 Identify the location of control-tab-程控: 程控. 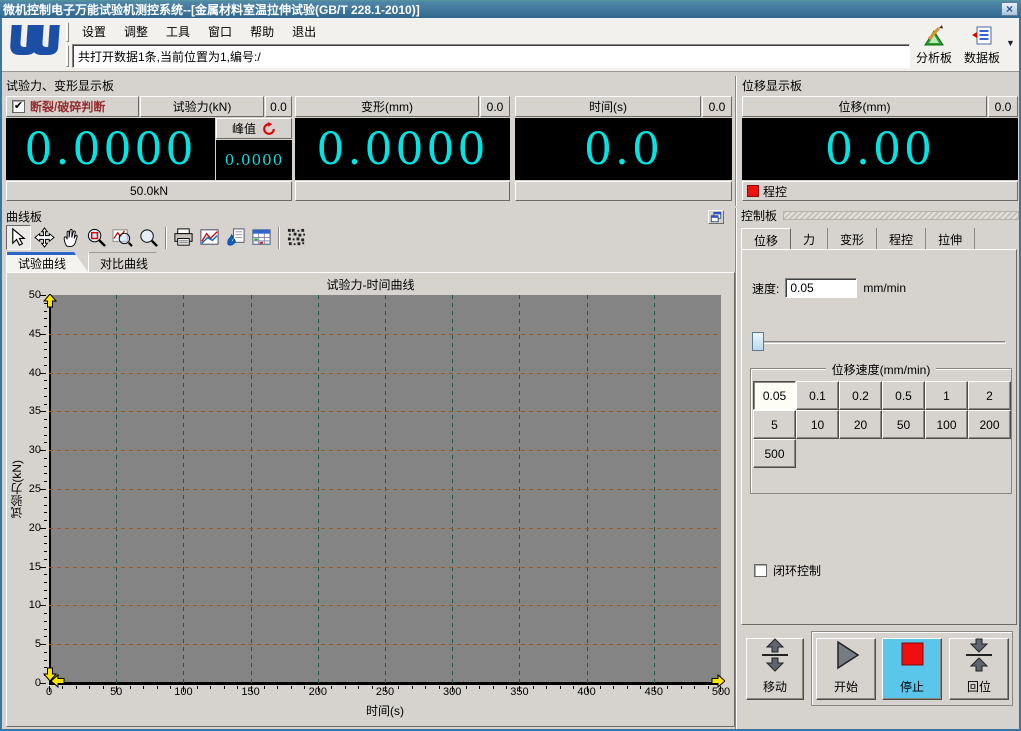
(902, 239).